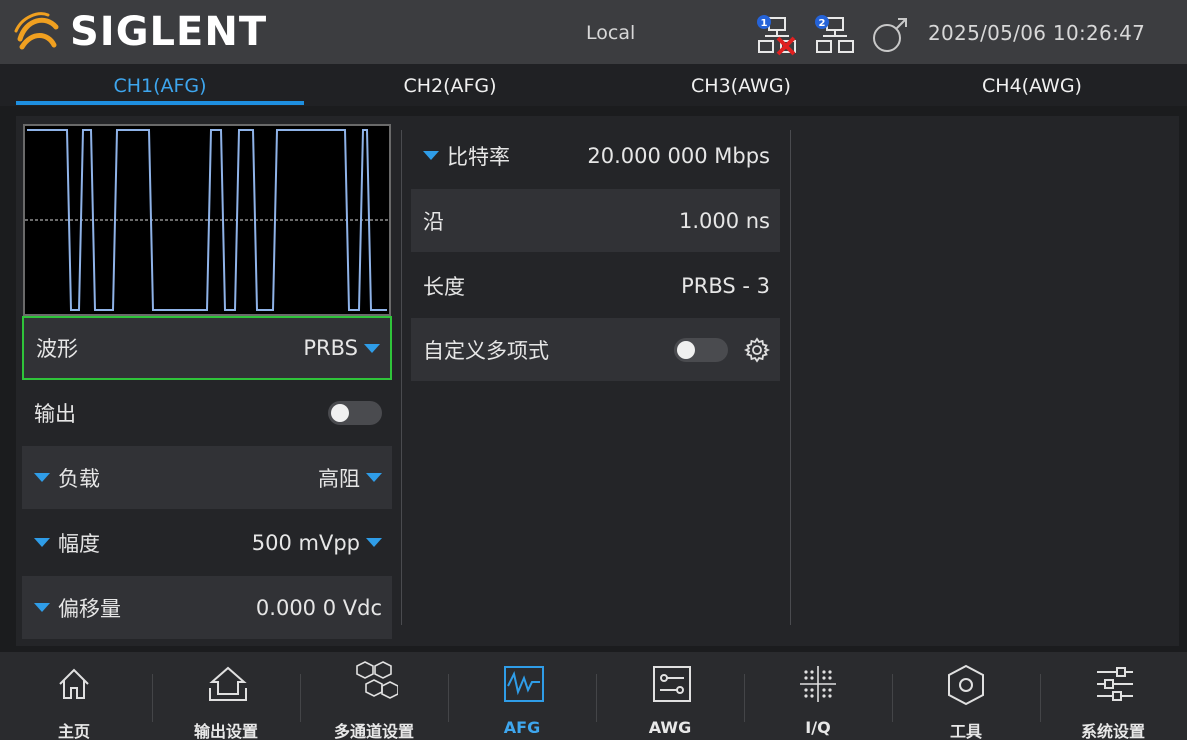 The image size is (1187, 740). I want to click on amplitude-row: 幅度 500 mVpp, so click(207, 542).